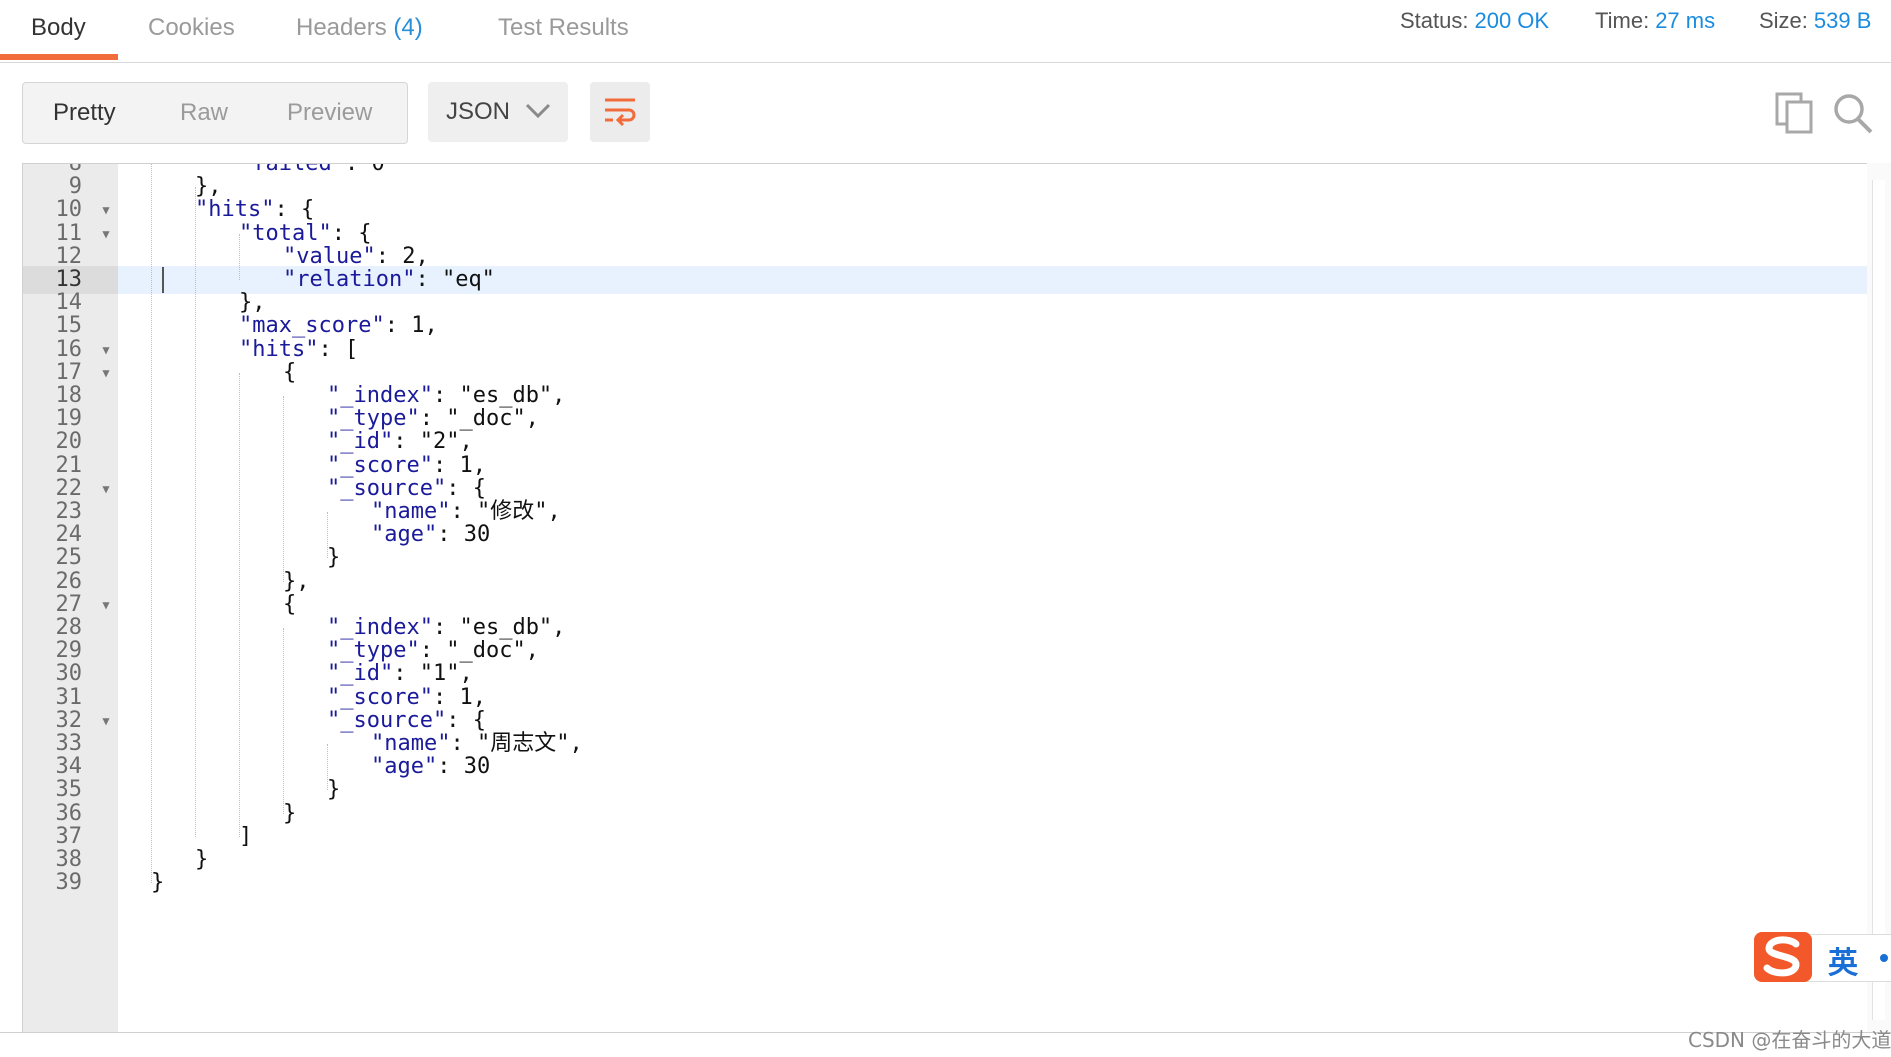  What do you see at coordinates (341, 27) in the screenshot?
I see `tab-headers-label: Headers` at bounding box center [341, 27].